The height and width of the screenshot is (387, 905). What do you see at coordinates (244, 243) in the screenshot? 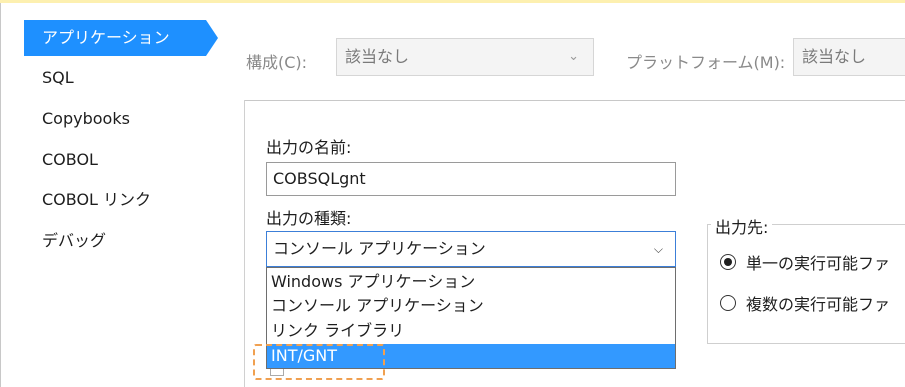
I see `vertical-divider` at bounding box center [244, 243].